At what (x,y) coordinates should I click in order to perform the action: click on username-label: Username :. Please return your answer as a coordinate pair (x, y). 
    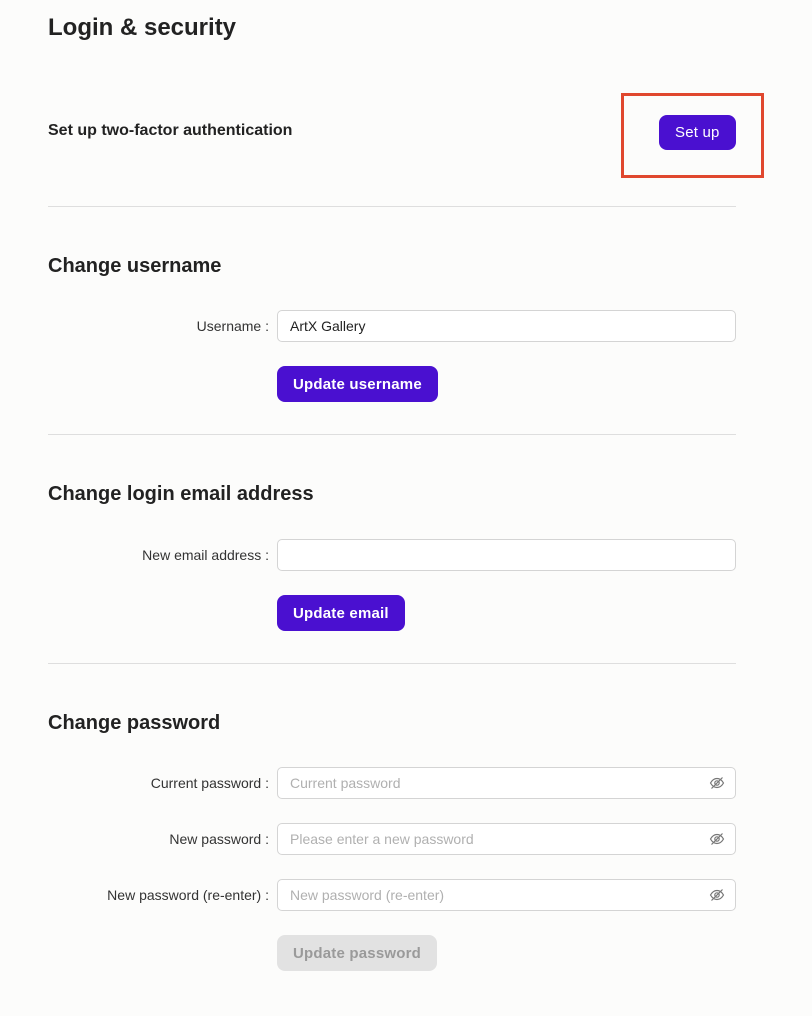
    Looking at the image, I should click on (232, 326).